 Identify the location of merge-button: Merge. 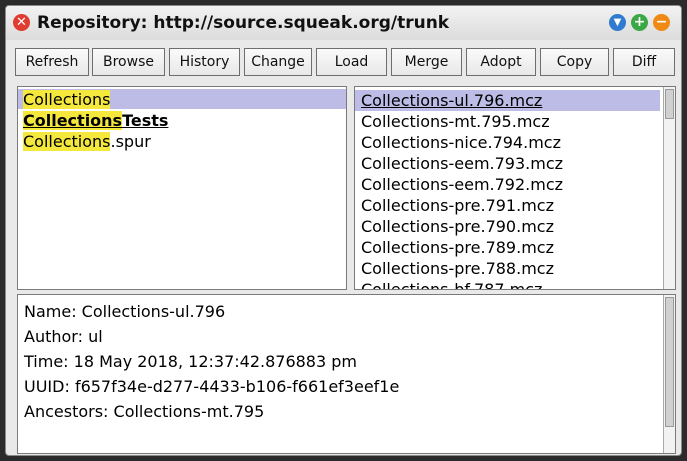
(426, 62).